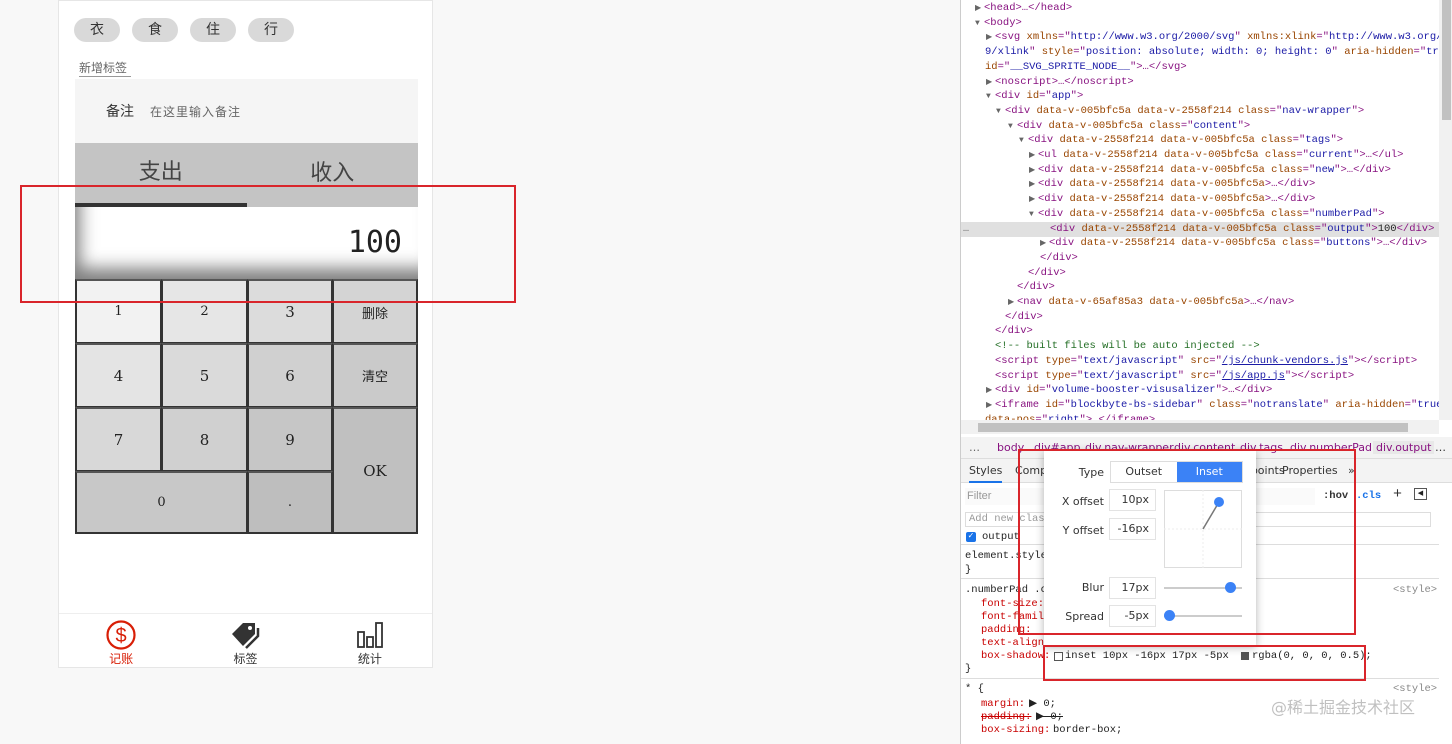  What do you see at coordinates (1200, 416) in the screenshot?
I see `tree-node: data-pos="right">…</iframe>` at bounding box center [1200, 416].